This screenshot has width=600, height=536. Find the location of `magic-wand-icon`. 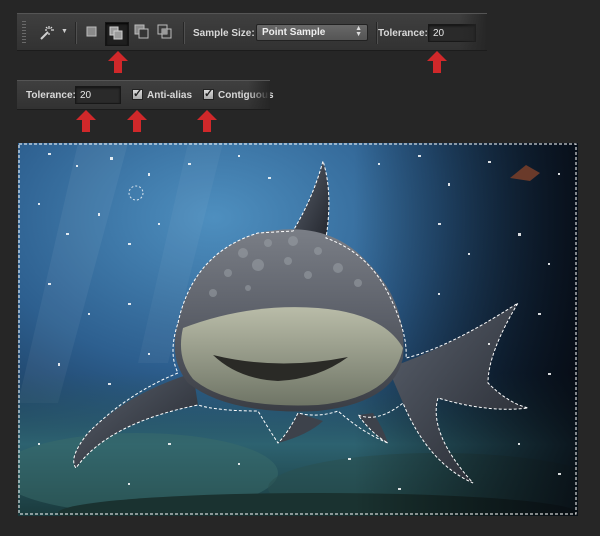

magic-wand-icon is located at coordinates (45, 32).